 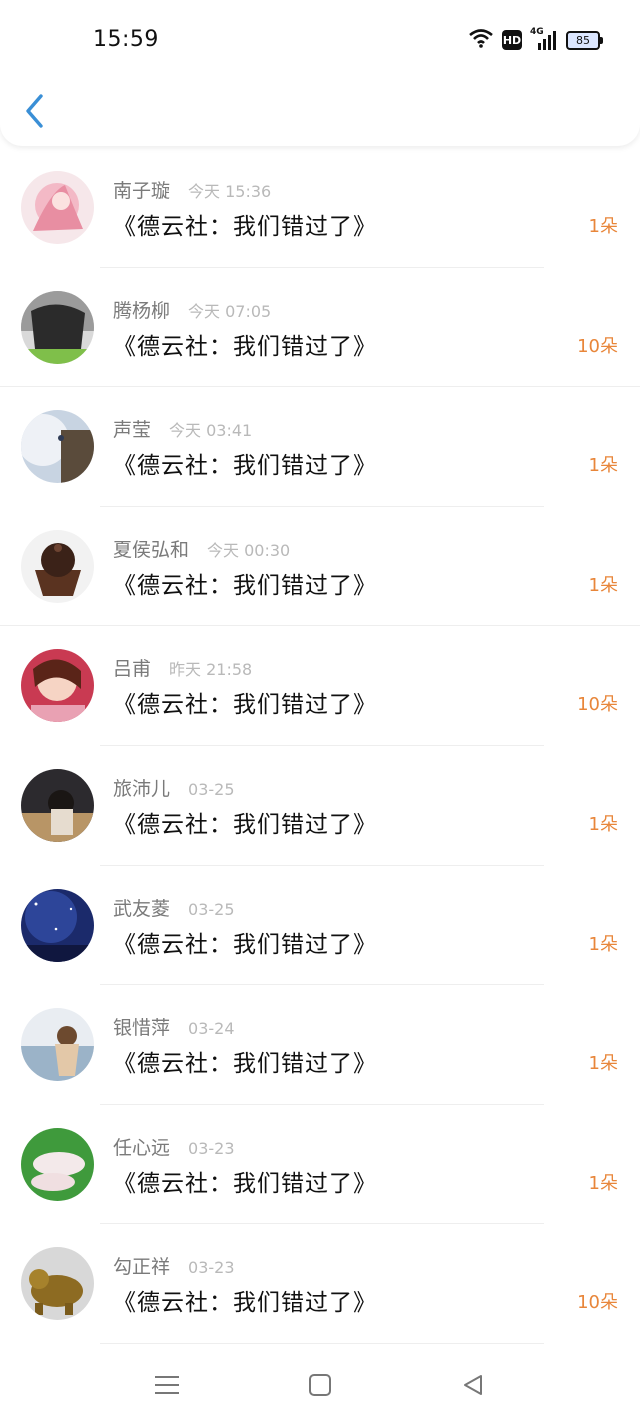 I want to click on list-item: 腾杨柳 今天 07:05 《德云社：我们错过了》 10朵, so click(x=320, y=328).